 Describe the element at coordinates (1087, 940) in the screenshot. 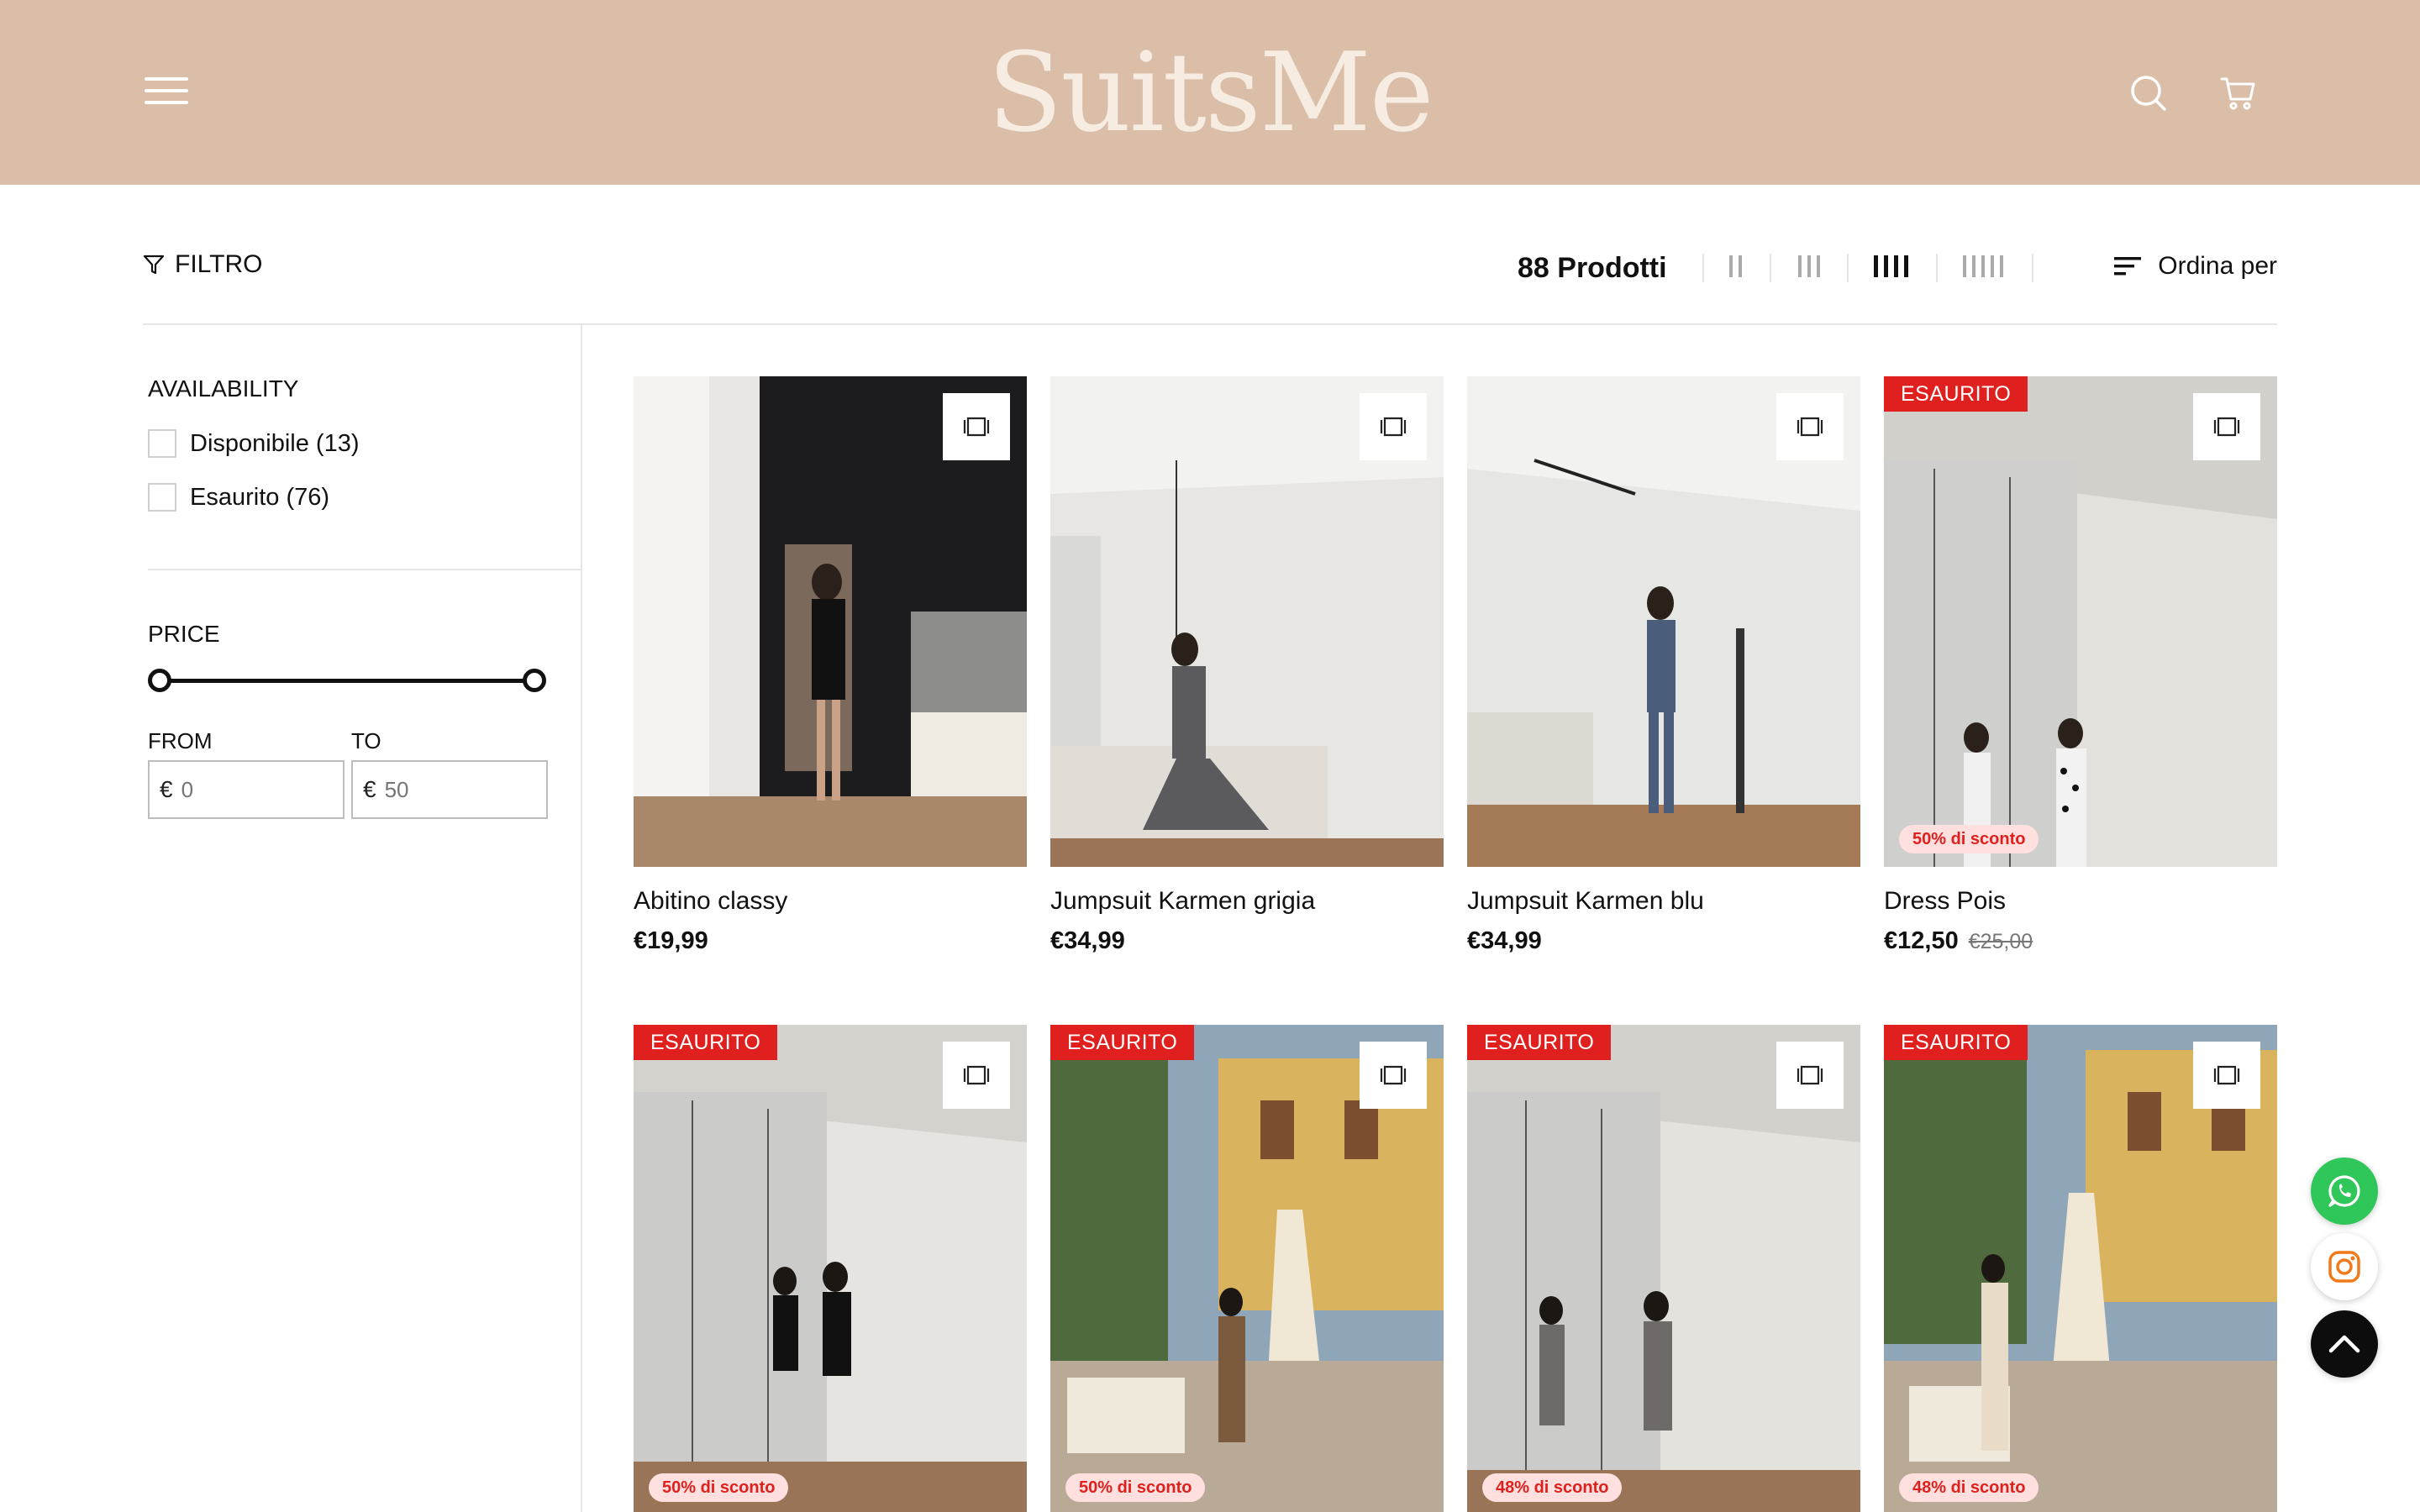

I see `current-price: €34,99` at that location.